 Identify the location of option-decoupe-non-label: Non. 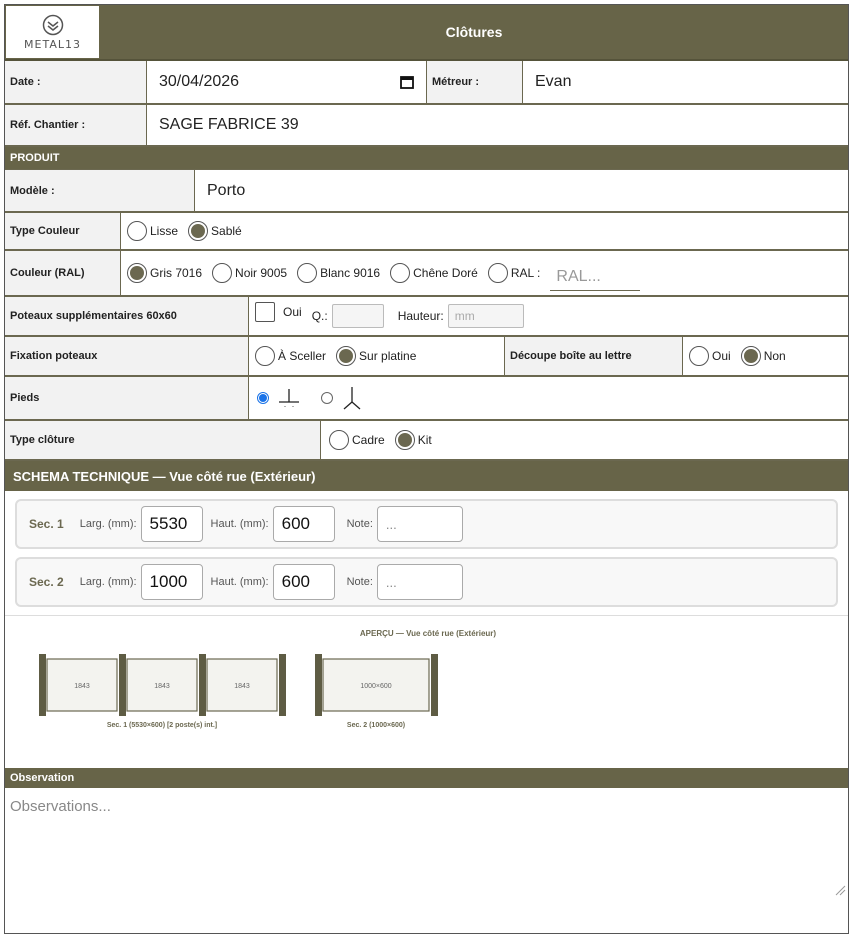
(774, 356).